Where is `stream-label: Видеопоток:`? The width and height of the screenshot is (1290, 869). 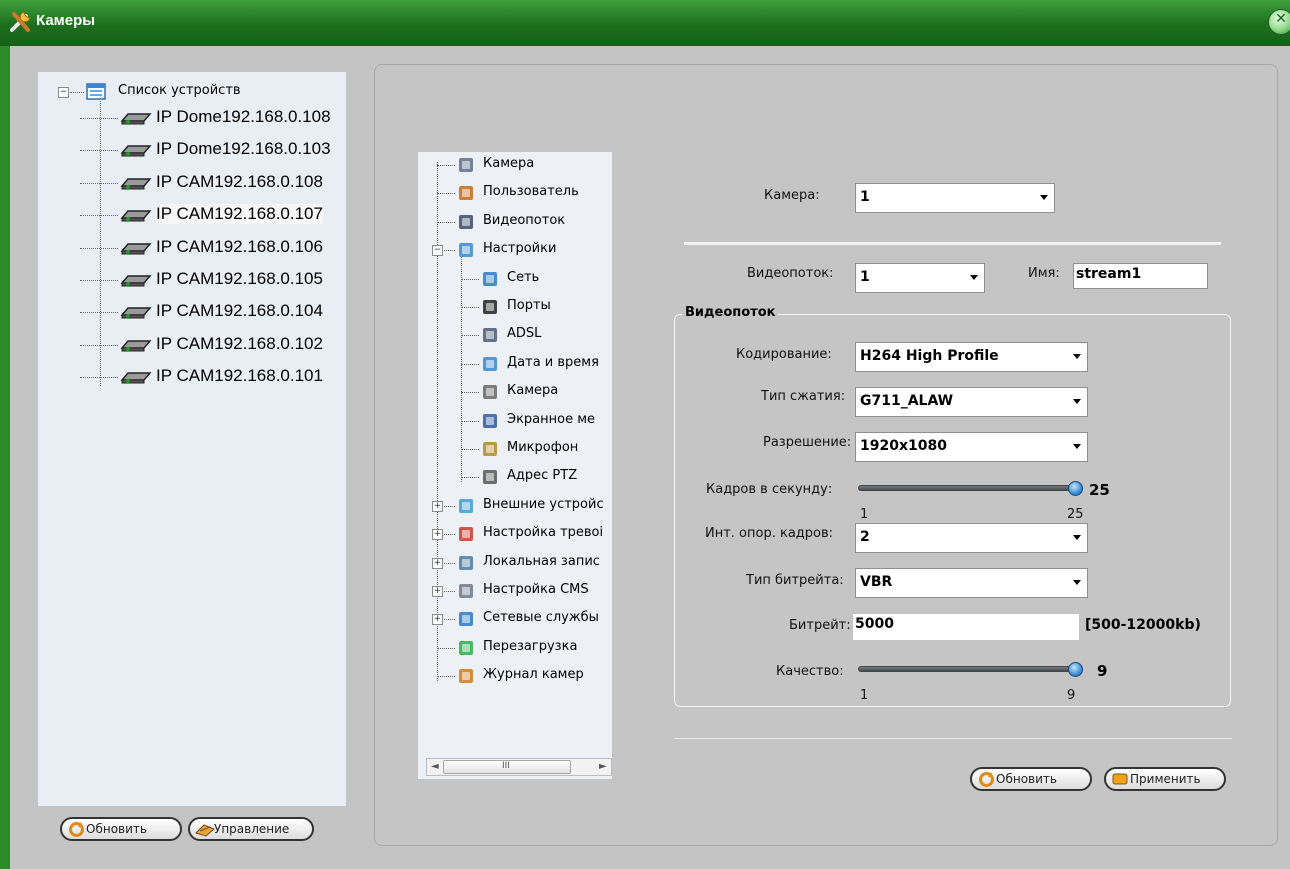
stream-label: Видеопоток: is located at coordinates (790, 273).